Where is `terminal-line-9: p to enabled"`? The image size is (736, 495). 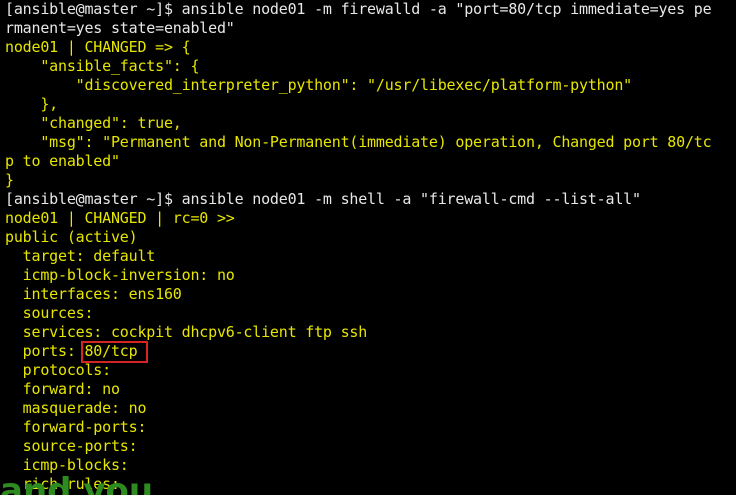 terminal-line-9: p to enabled" is located at coordinates (62, 161).